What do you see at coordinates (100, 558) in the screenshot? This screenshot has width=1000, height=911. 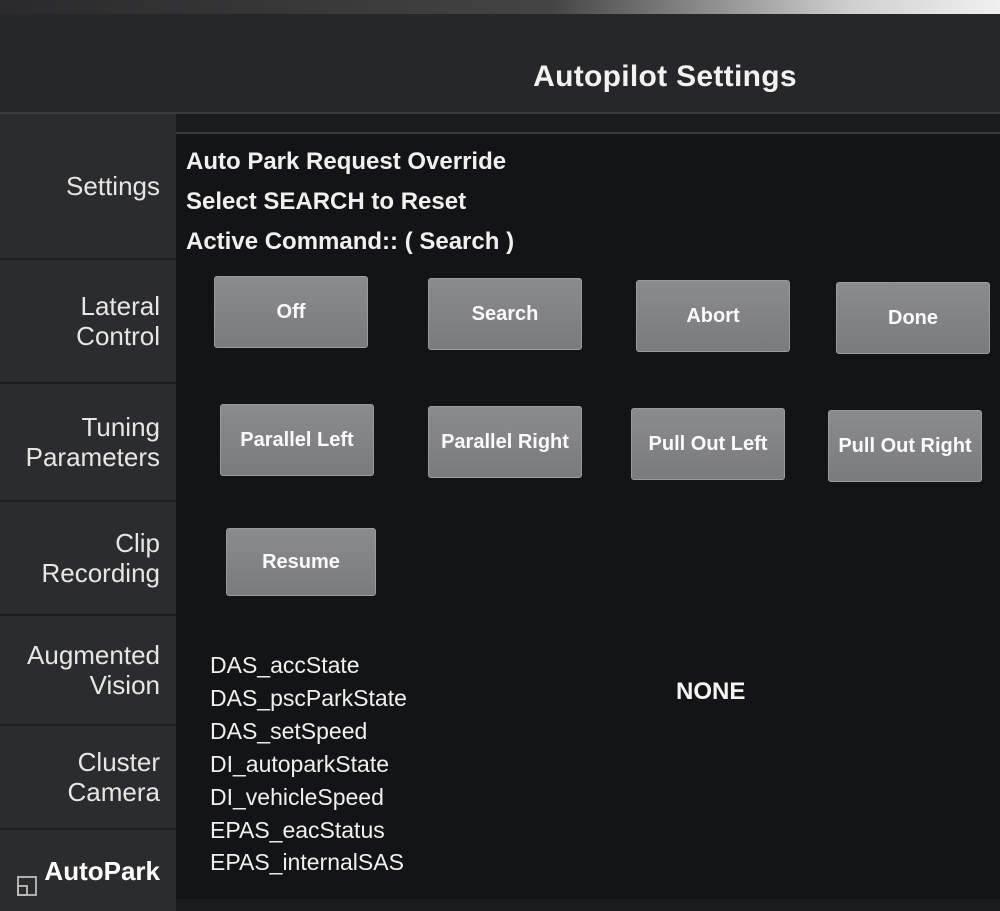 I see `sidebar-item-label: Clip Recording` at bounding box center [100, 558].